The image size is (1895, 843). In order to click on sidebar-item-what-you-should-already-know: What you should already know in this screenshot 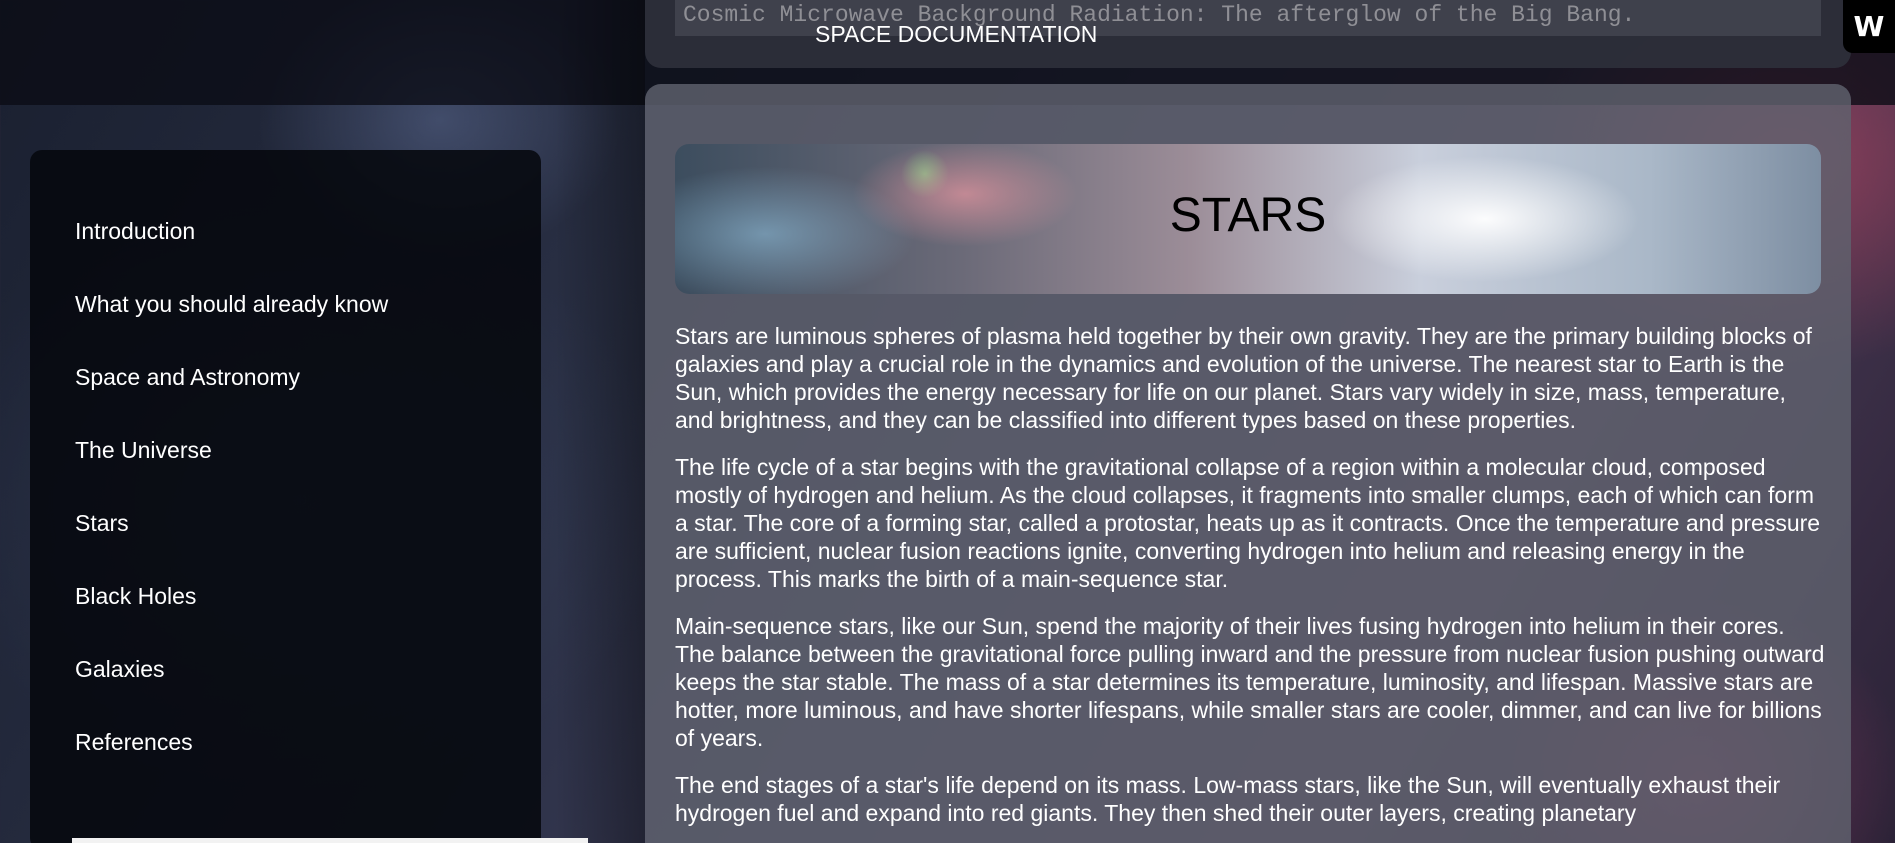, I will do `click(231, 304)`.